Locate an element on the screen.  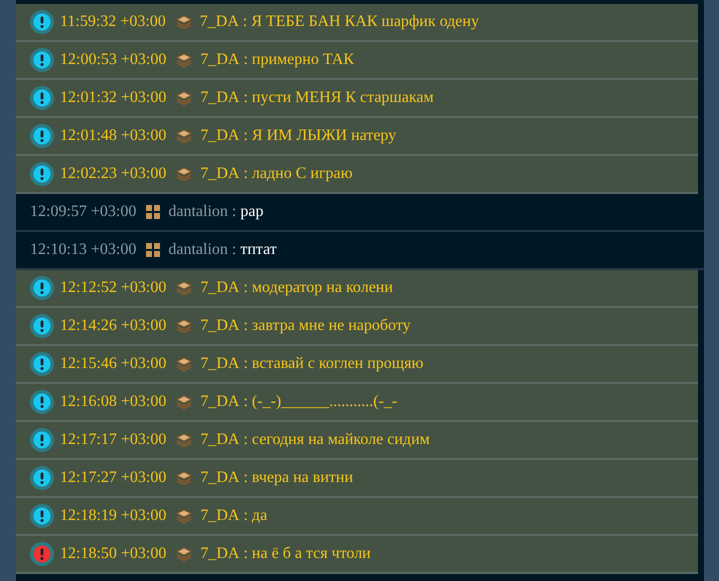
message-text: сегодня на майколе сидим is located at coordinates (341, 440).